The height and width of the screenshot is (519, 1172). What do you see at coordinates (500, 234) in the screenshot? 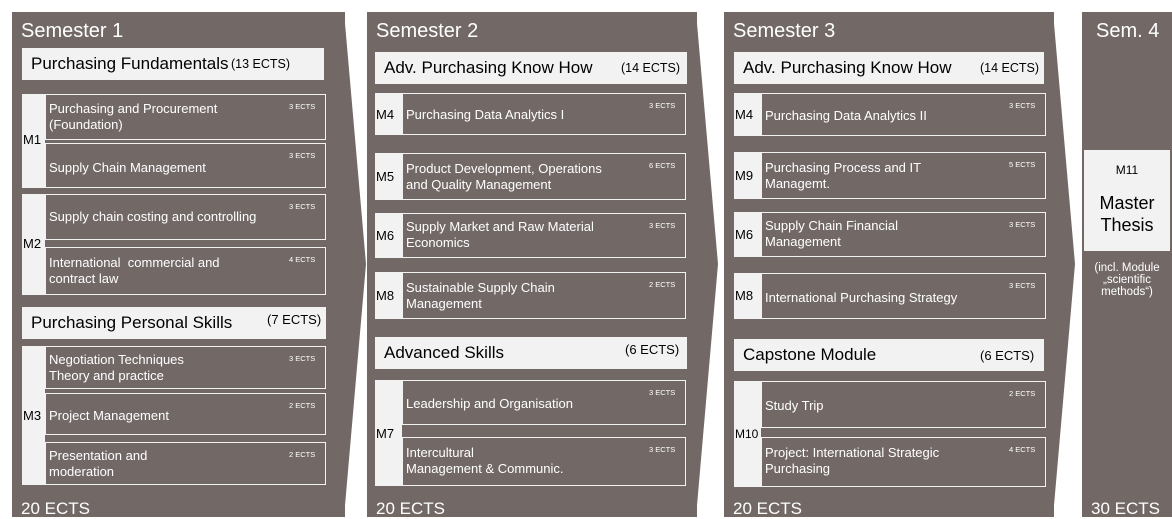
I see `course-title: Supply Market and Raw Material Economics` at bounding box center [500, 234].